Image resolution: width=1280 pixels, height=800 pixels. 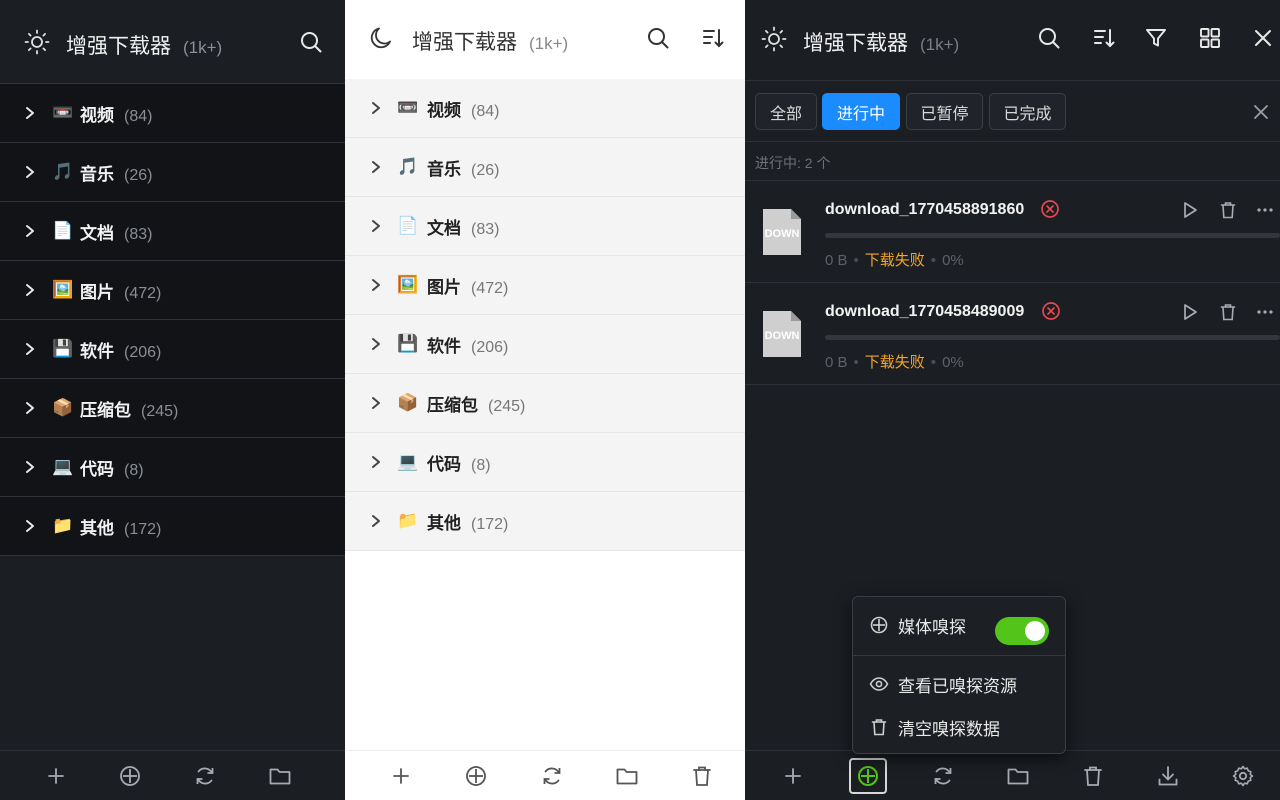 What do you see at coordinates (1027, 111) in the screenshot?
I see `tab-completed: 已完成` at bounding box center [1027, 111].